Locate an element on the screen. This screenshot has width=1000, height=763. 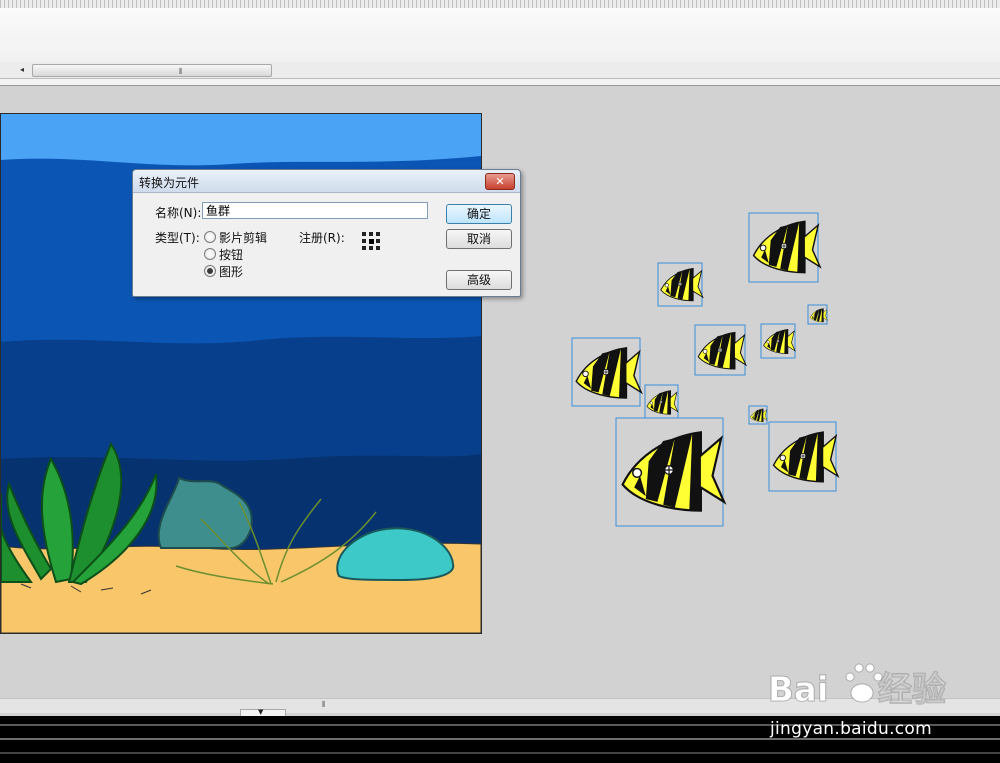
radio-label-graphic: 图形 is located at coordinates (231, 272).